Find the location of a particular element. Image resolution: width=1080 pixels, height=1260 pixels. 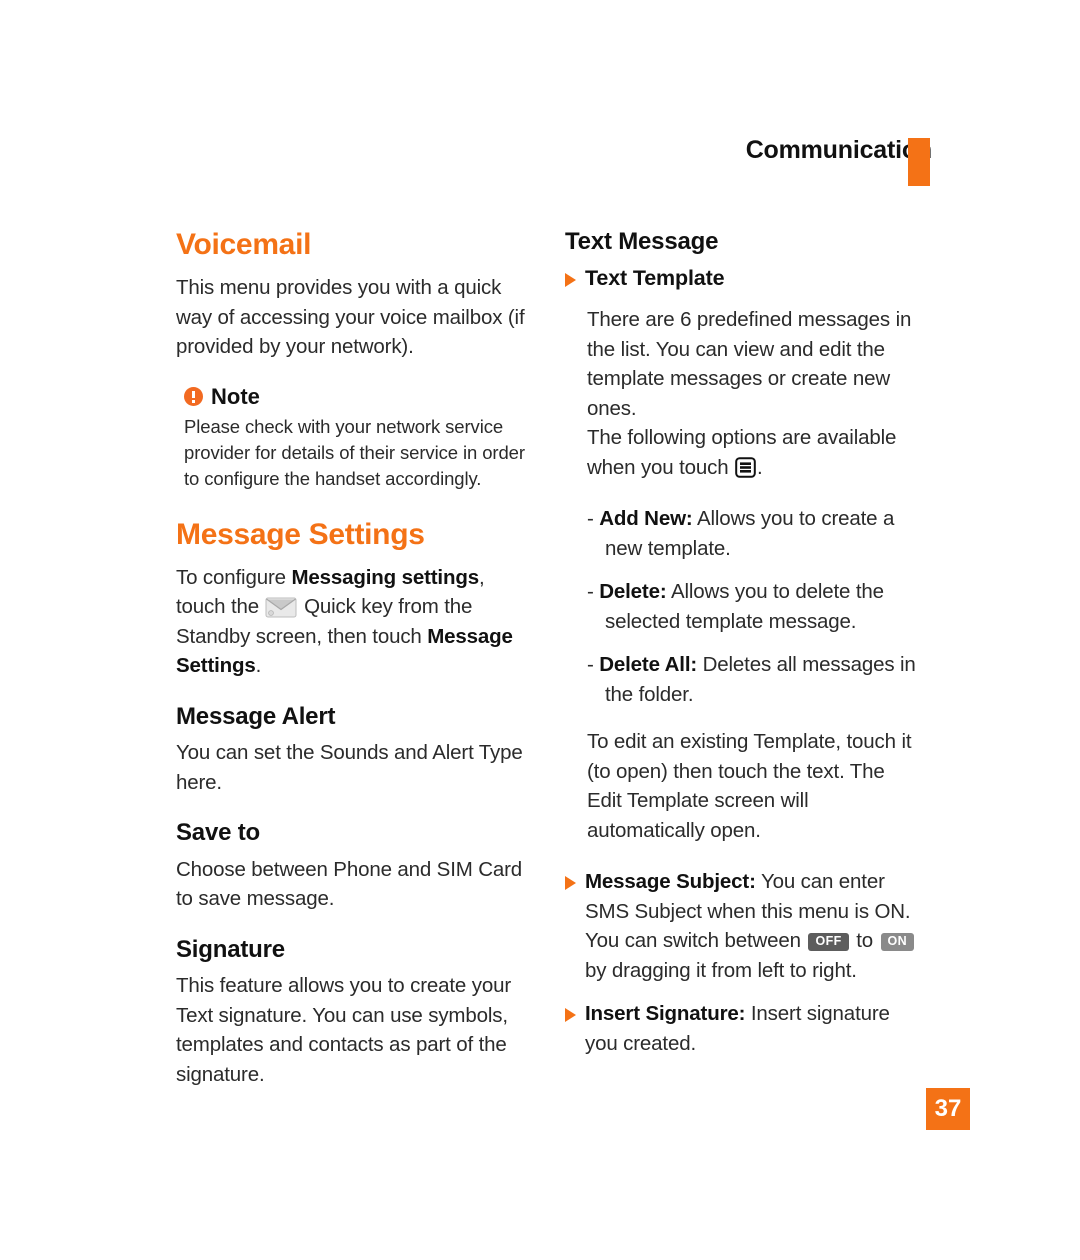

subsection-title-save-to: Save to is located at coordinates (218, 833).